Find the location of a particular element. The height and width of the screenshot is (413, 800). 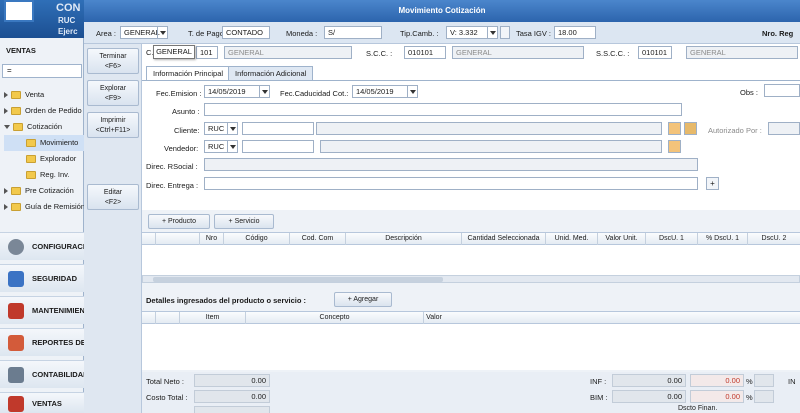

tree-item-movimiento: Movimiento is located at coordinates (44, 143).